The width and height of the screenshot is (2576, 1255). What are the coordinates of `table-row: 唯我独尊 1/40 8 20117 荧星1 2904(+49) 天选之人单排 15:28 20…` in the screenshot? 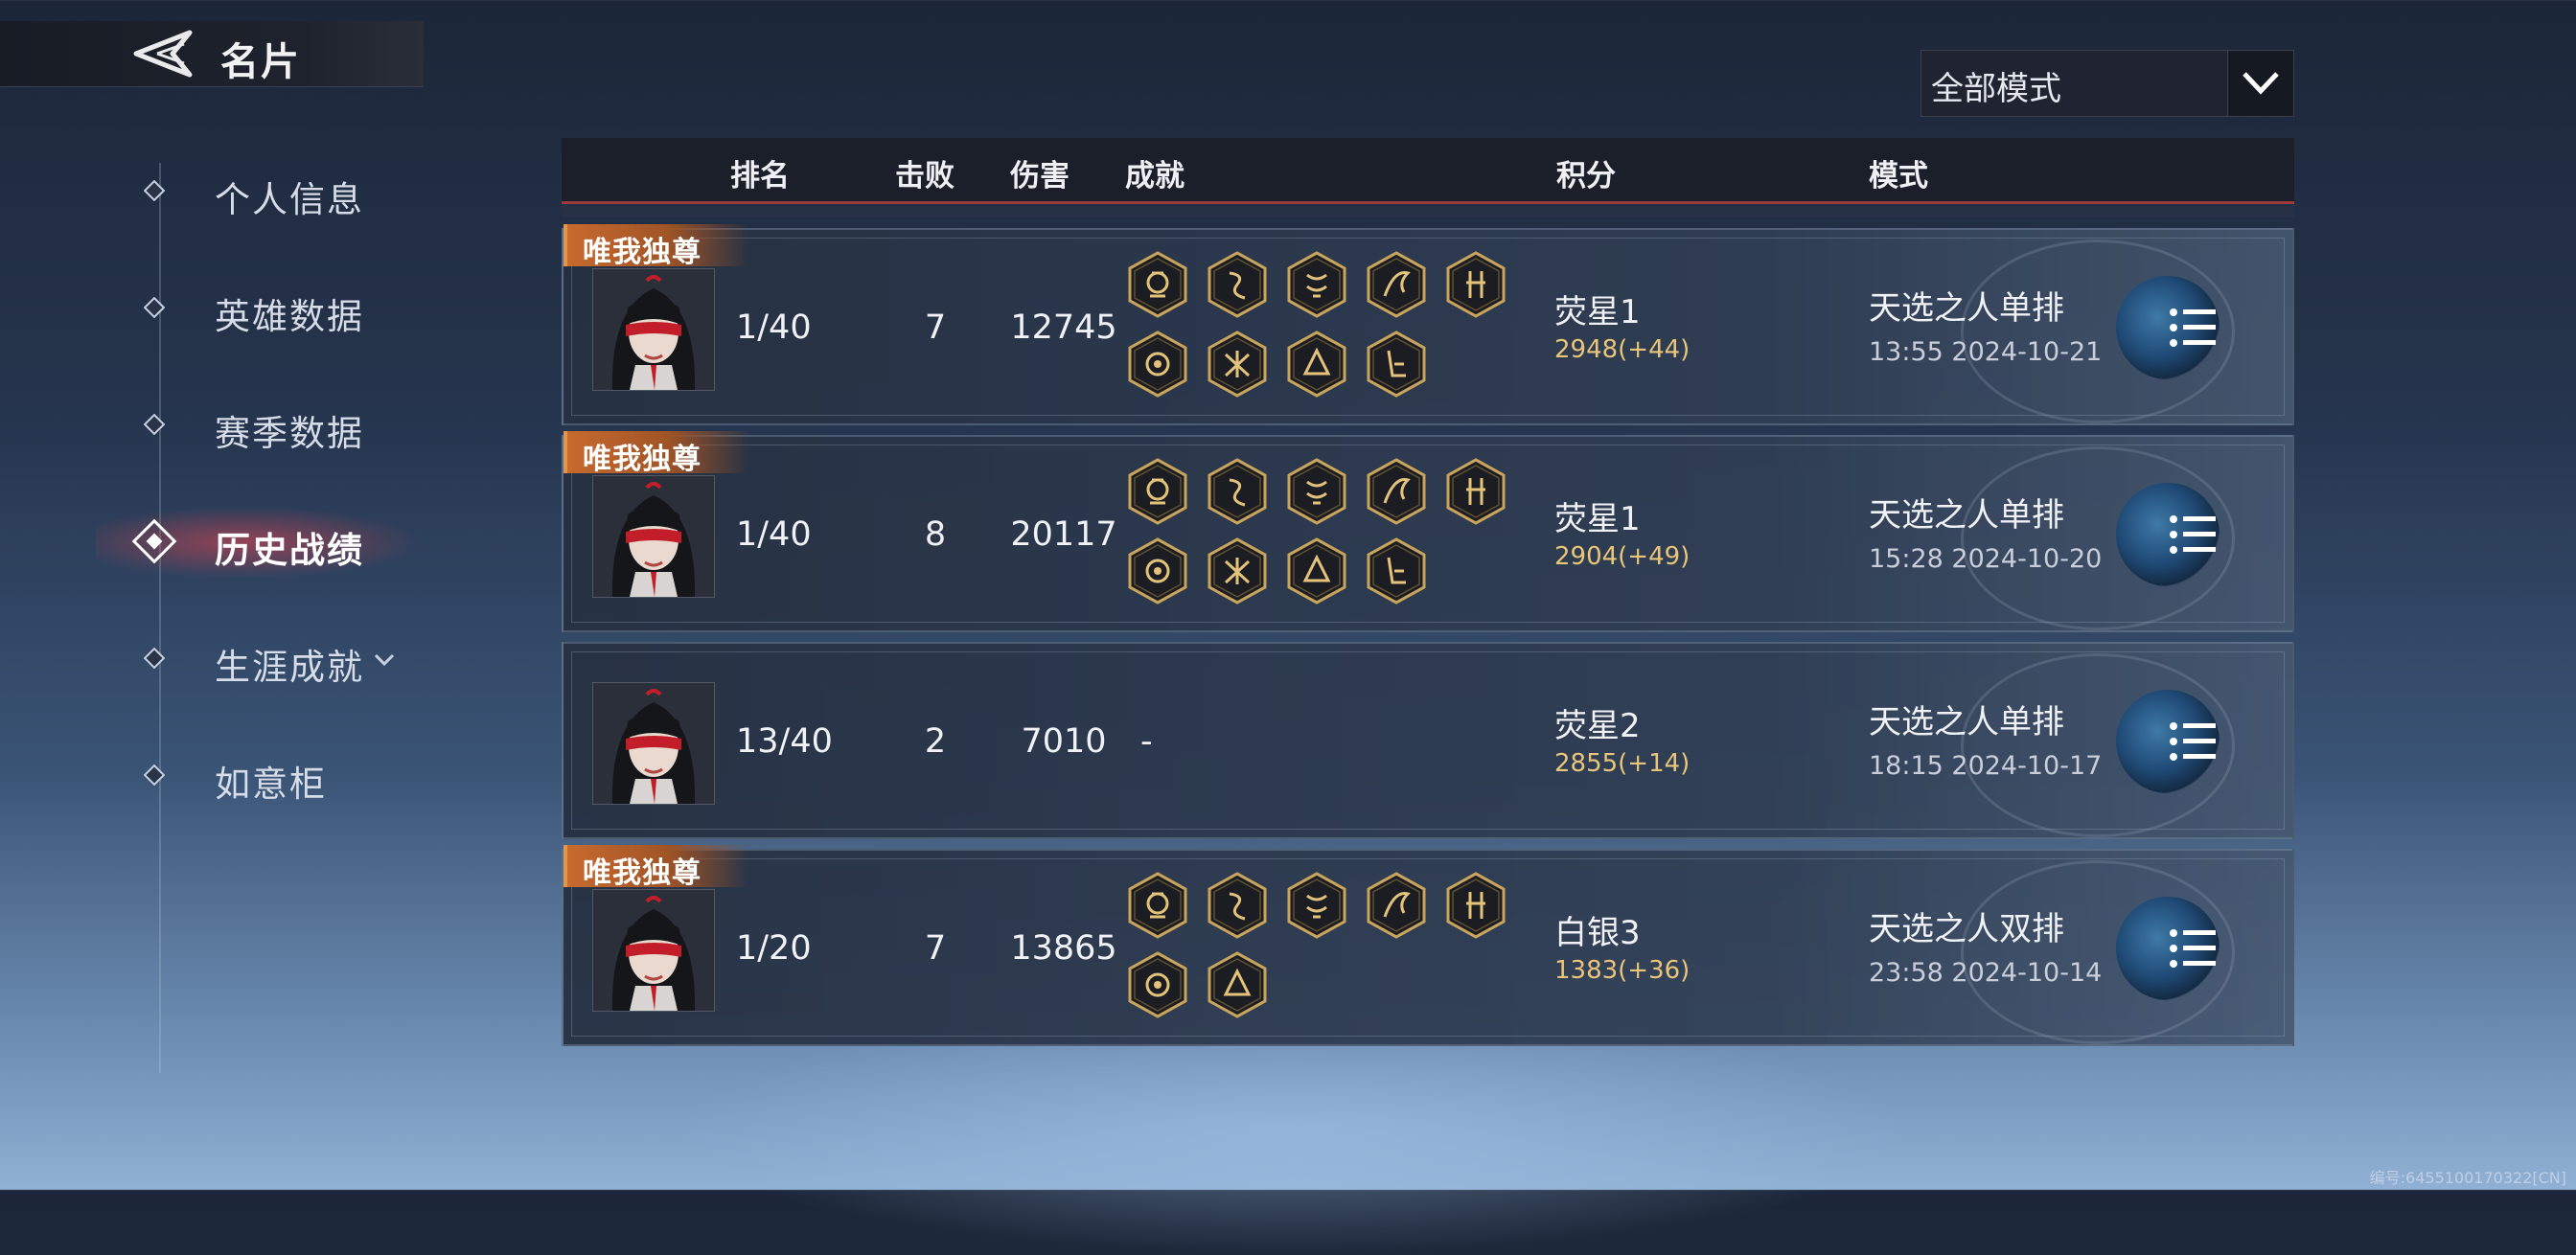 It's located at (1428, 531).